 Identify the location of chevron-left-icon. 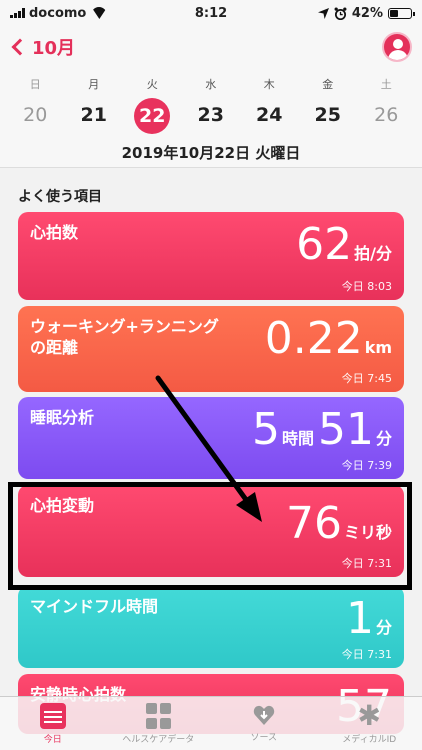
(20, 47).